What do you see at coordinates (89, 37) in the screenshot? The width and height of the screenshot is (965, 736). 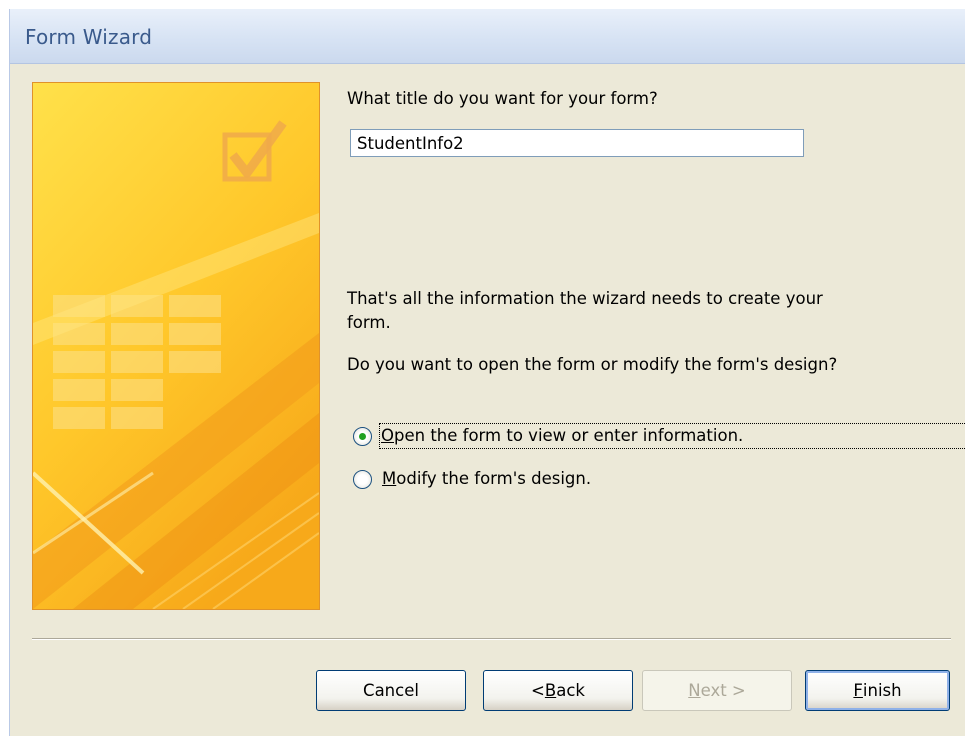 I see `window-title: Form Wizard` at bounding box center [89, 37].